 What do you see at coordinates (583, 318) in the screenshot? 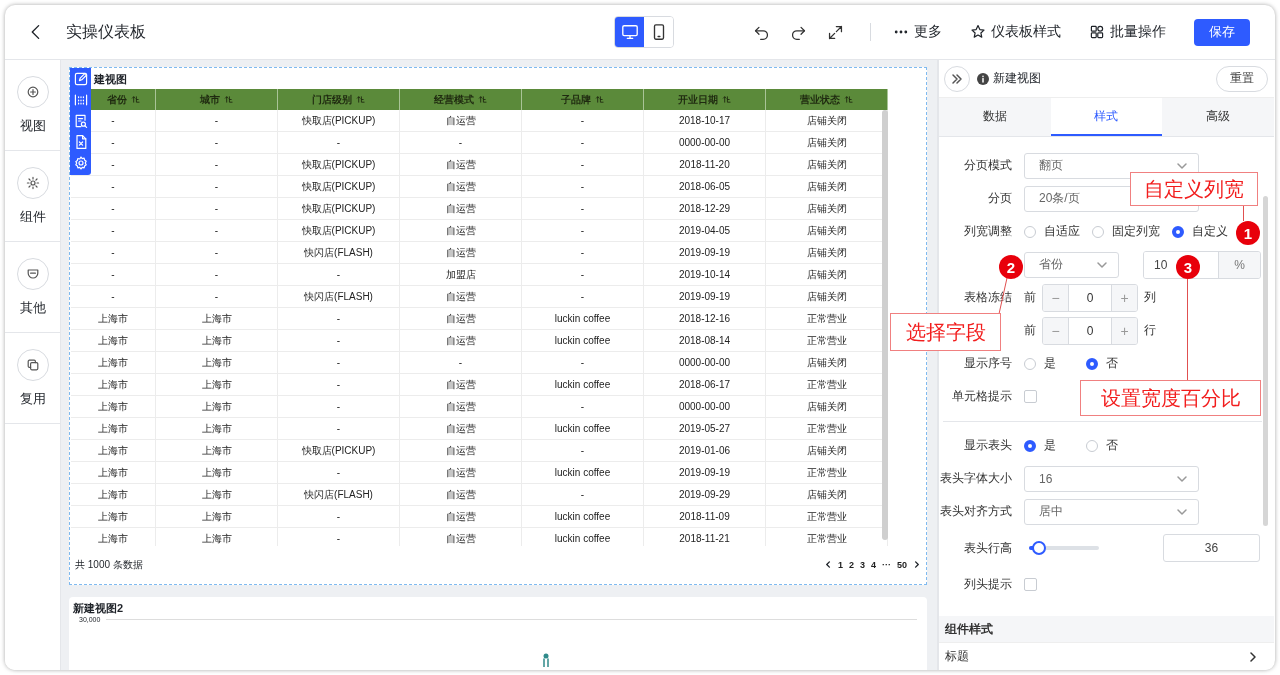
I see `table-cell: luckin coffee` at bounding box center [583, 318].